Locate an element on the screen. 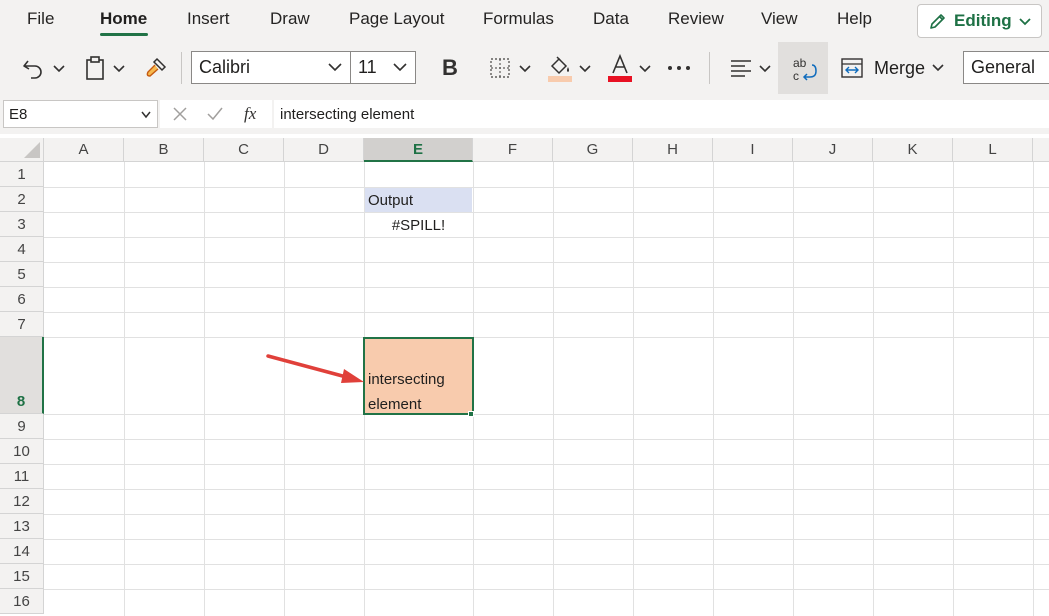  row-header-1: 1 is located at coordinates (22, 174).